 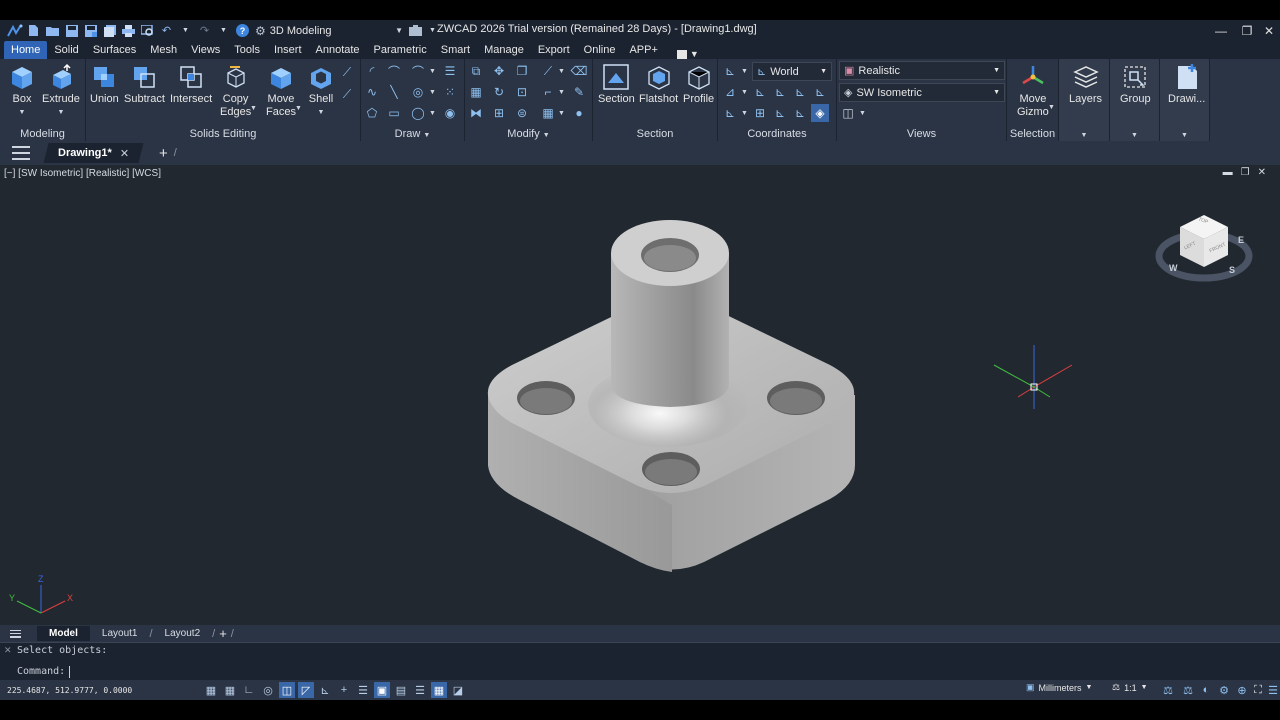 I want to click on ucs-z-icon: ⊾, so click(x=800, y=92).